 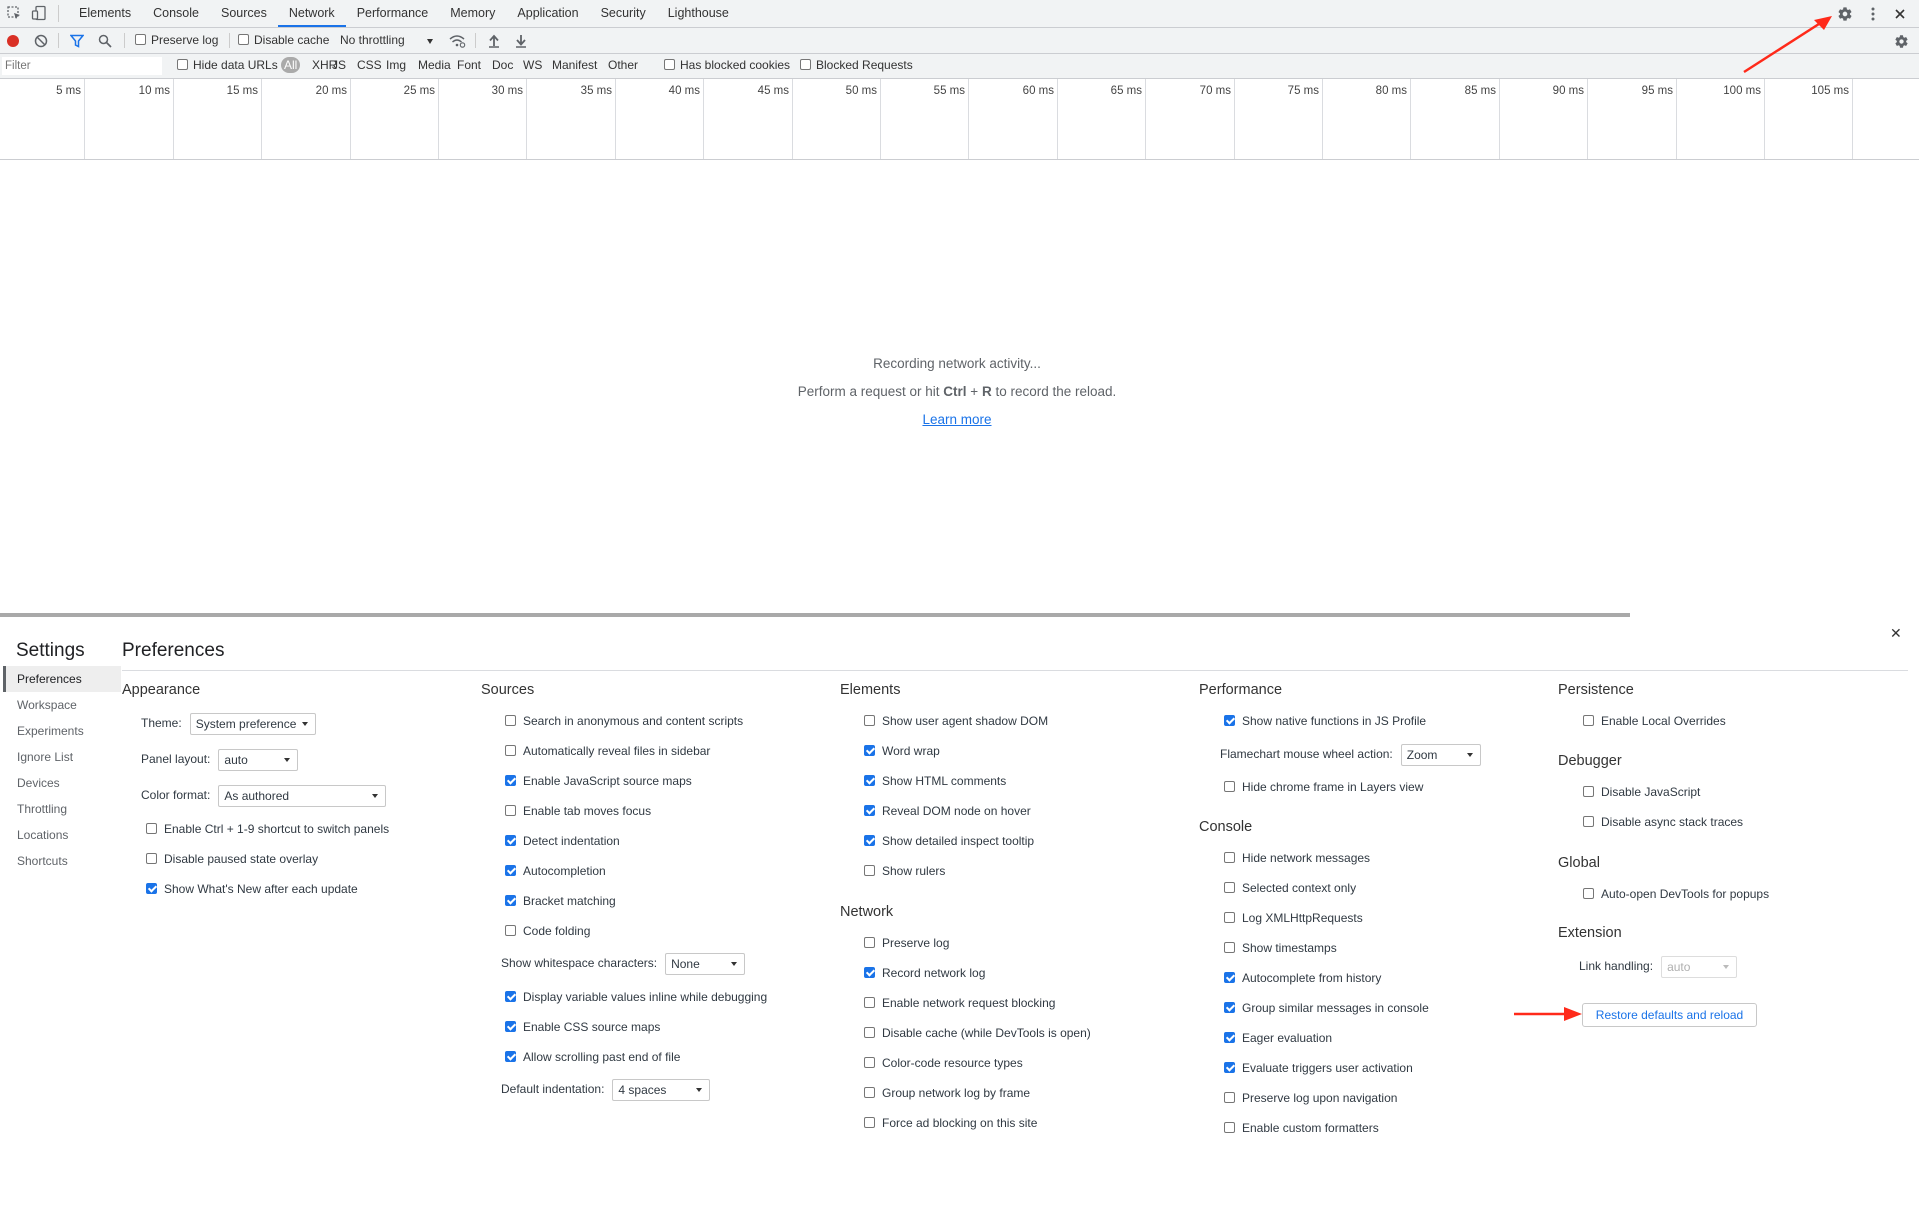 I want to click on disable-cache-check, so click(x=243, y=40).